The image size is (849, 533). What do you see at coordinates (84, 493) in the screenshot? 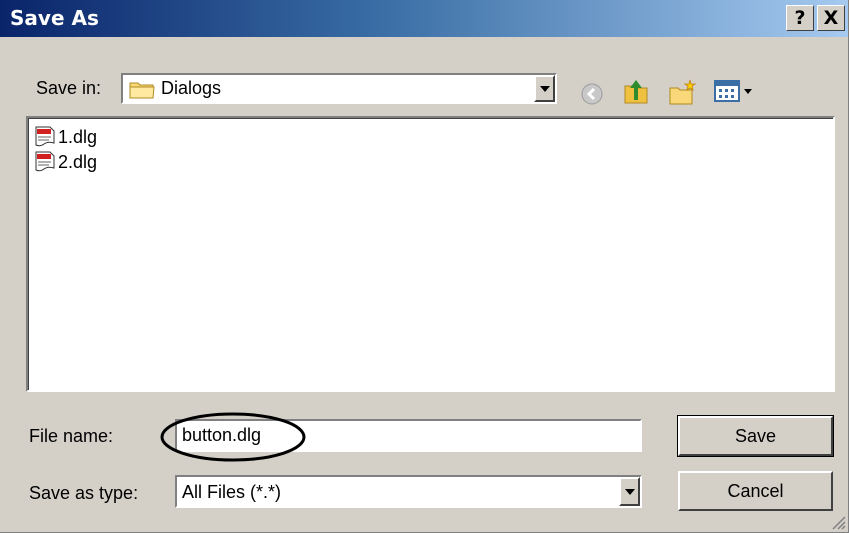
I see `save-as-type-label: Save as type:` at bounding box center [84, 493].